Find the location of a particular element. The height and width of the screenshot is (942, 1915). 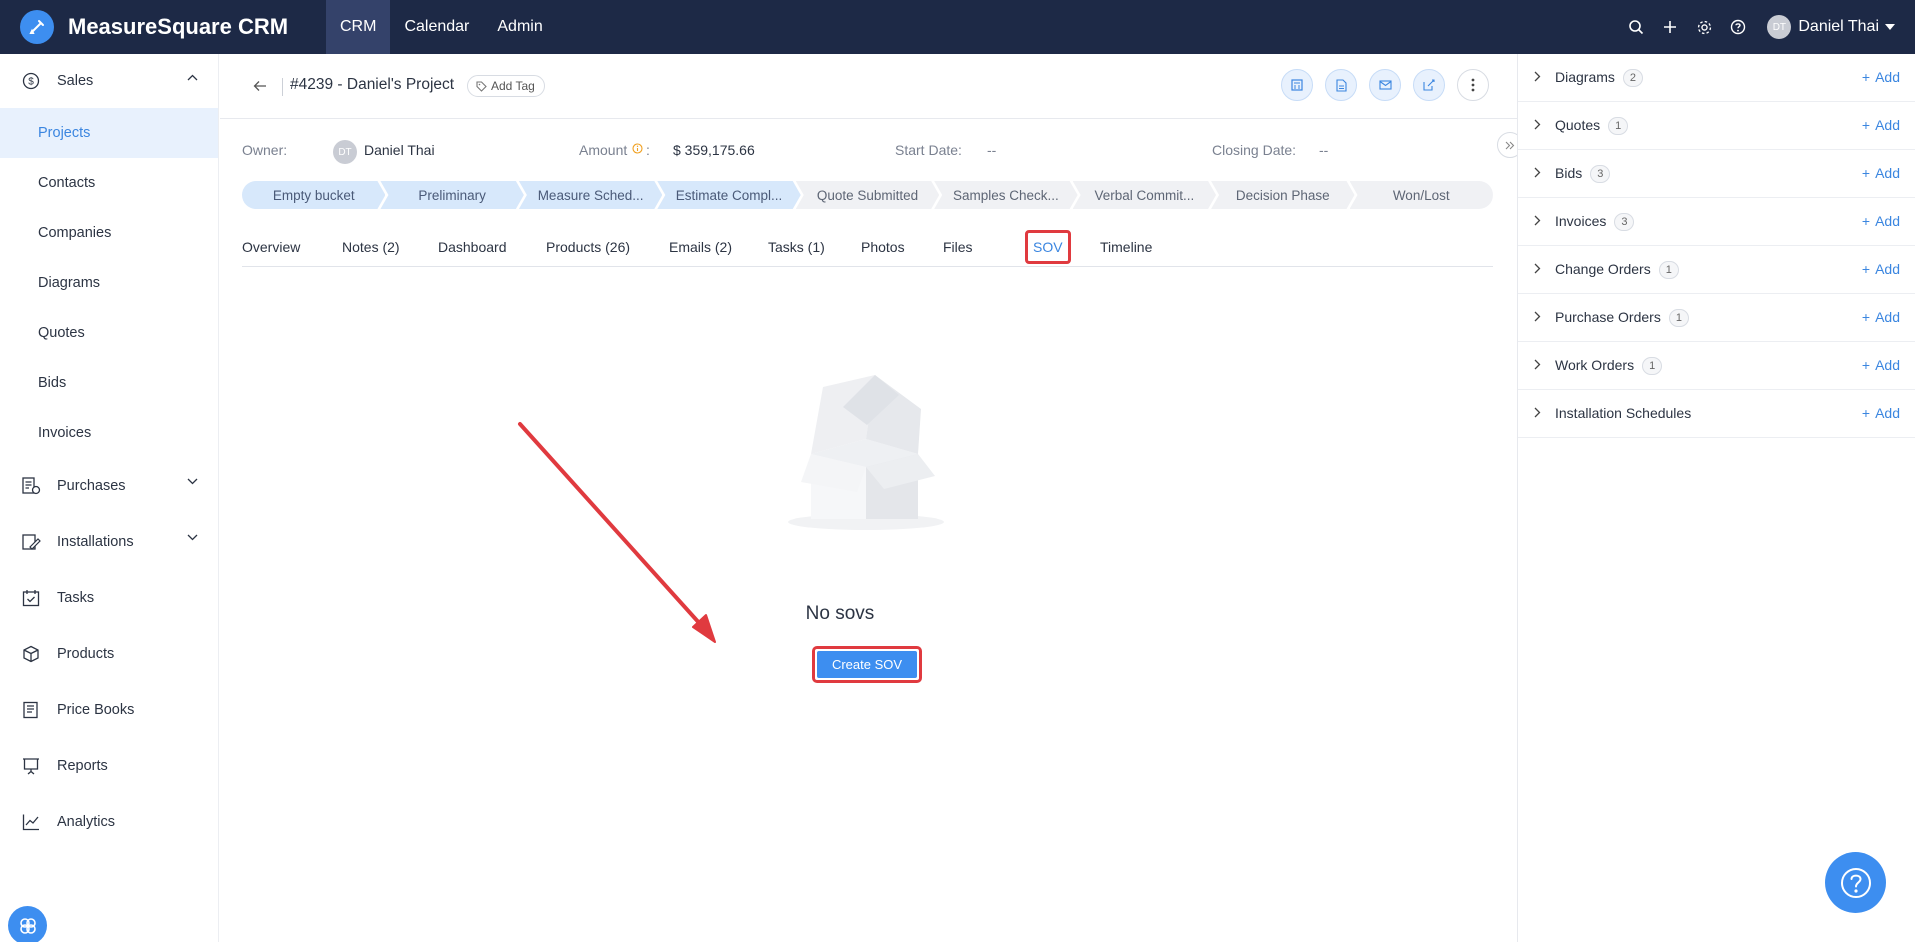

add-bid-button: + Add is located at coordinates (1881, 173).